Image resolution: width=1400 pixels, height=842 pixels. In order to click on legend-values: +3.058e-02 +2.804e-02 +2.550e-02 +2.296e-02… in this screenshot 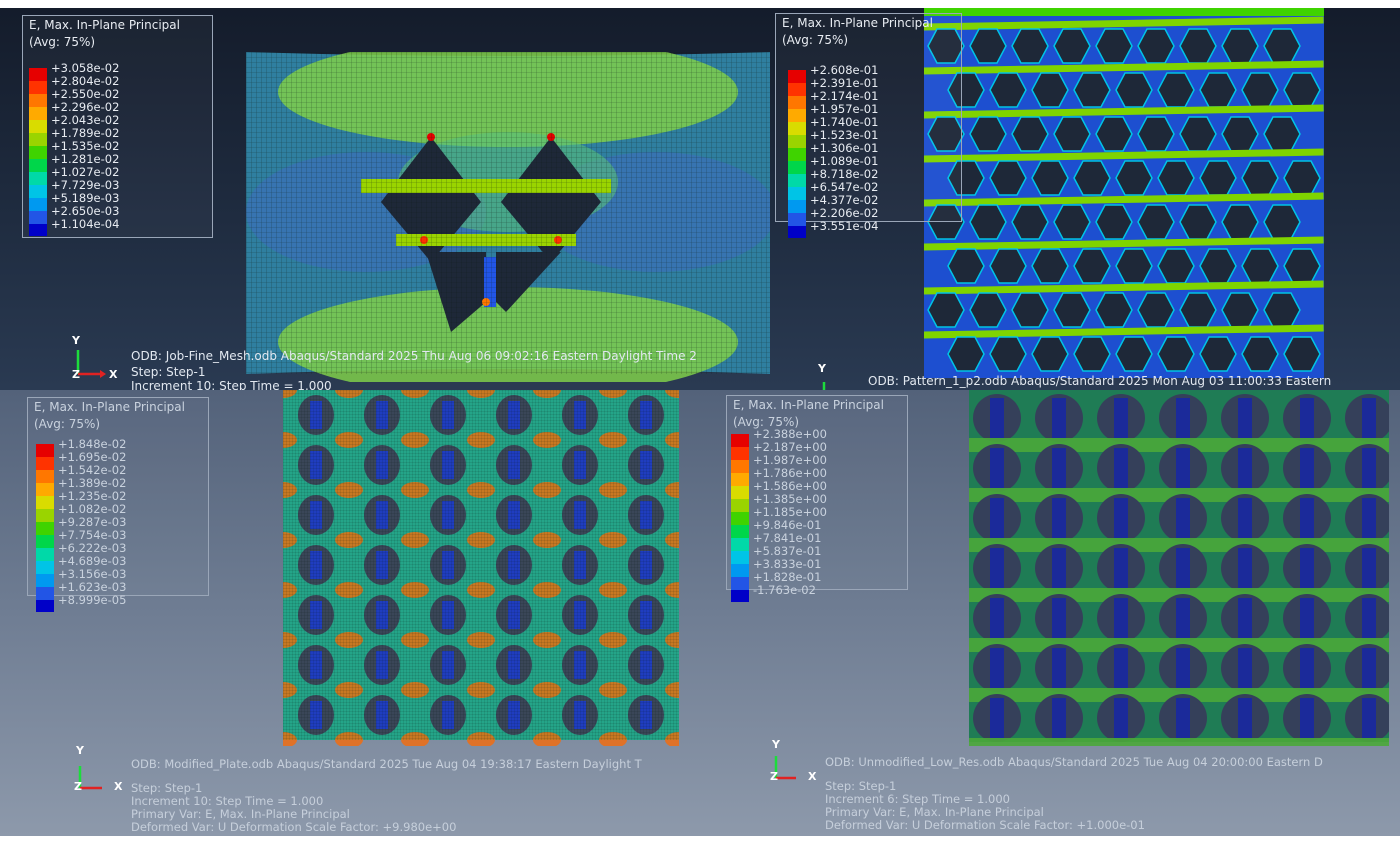, I will do `click(85, 146)`.